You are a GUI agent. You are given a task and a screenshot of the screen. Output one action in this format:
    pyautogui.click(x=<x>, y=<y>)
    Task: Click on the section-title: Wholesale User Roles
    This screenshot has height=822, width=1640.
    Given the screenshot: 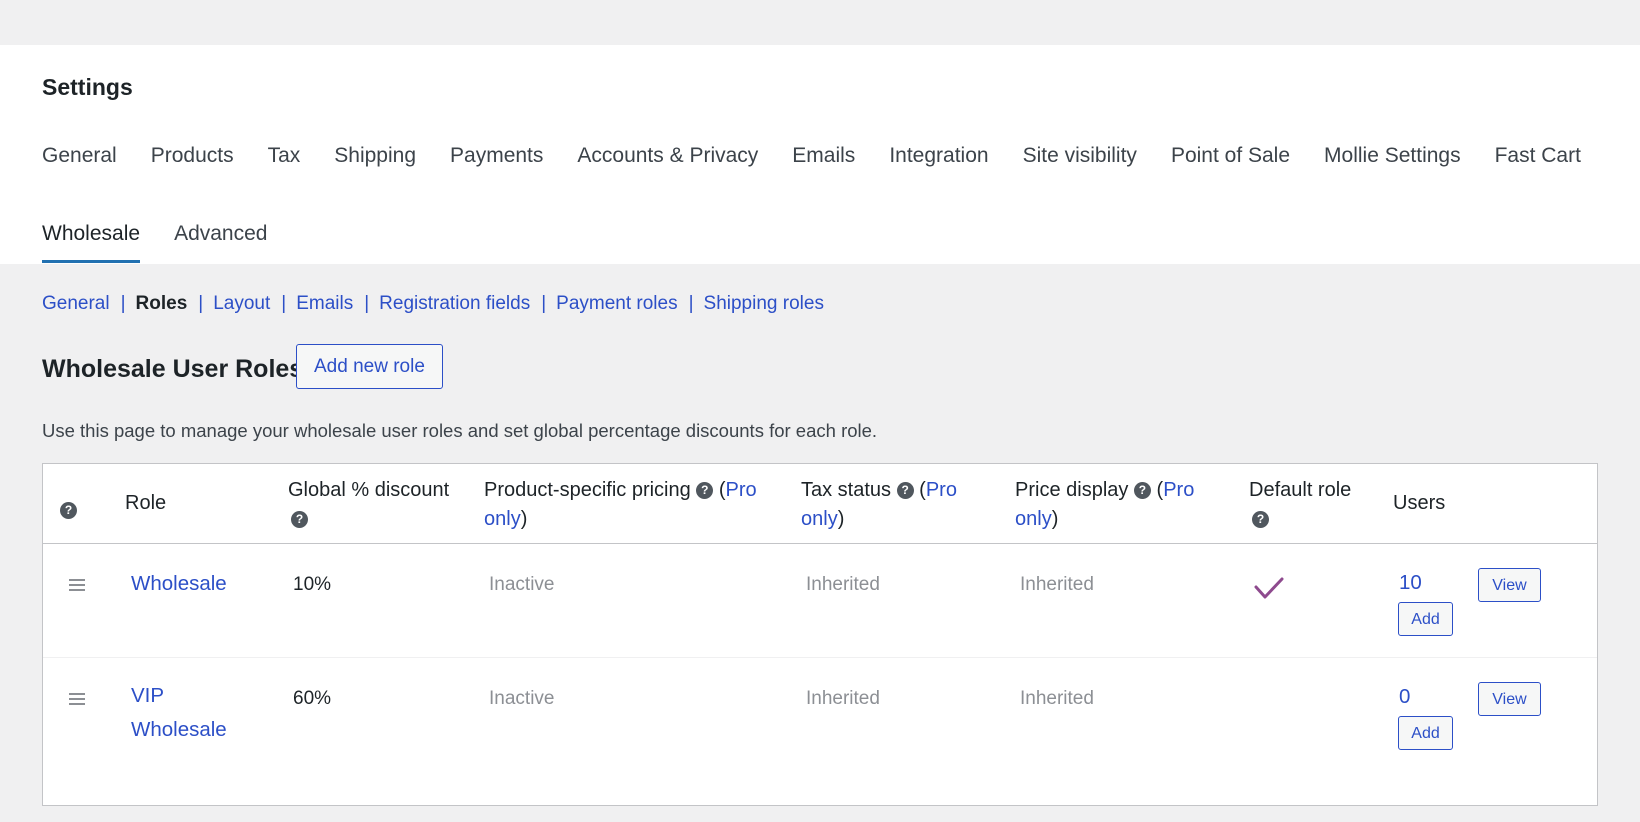 What is the action you would take?
    pyautogui.click(x=173, y=369)
    